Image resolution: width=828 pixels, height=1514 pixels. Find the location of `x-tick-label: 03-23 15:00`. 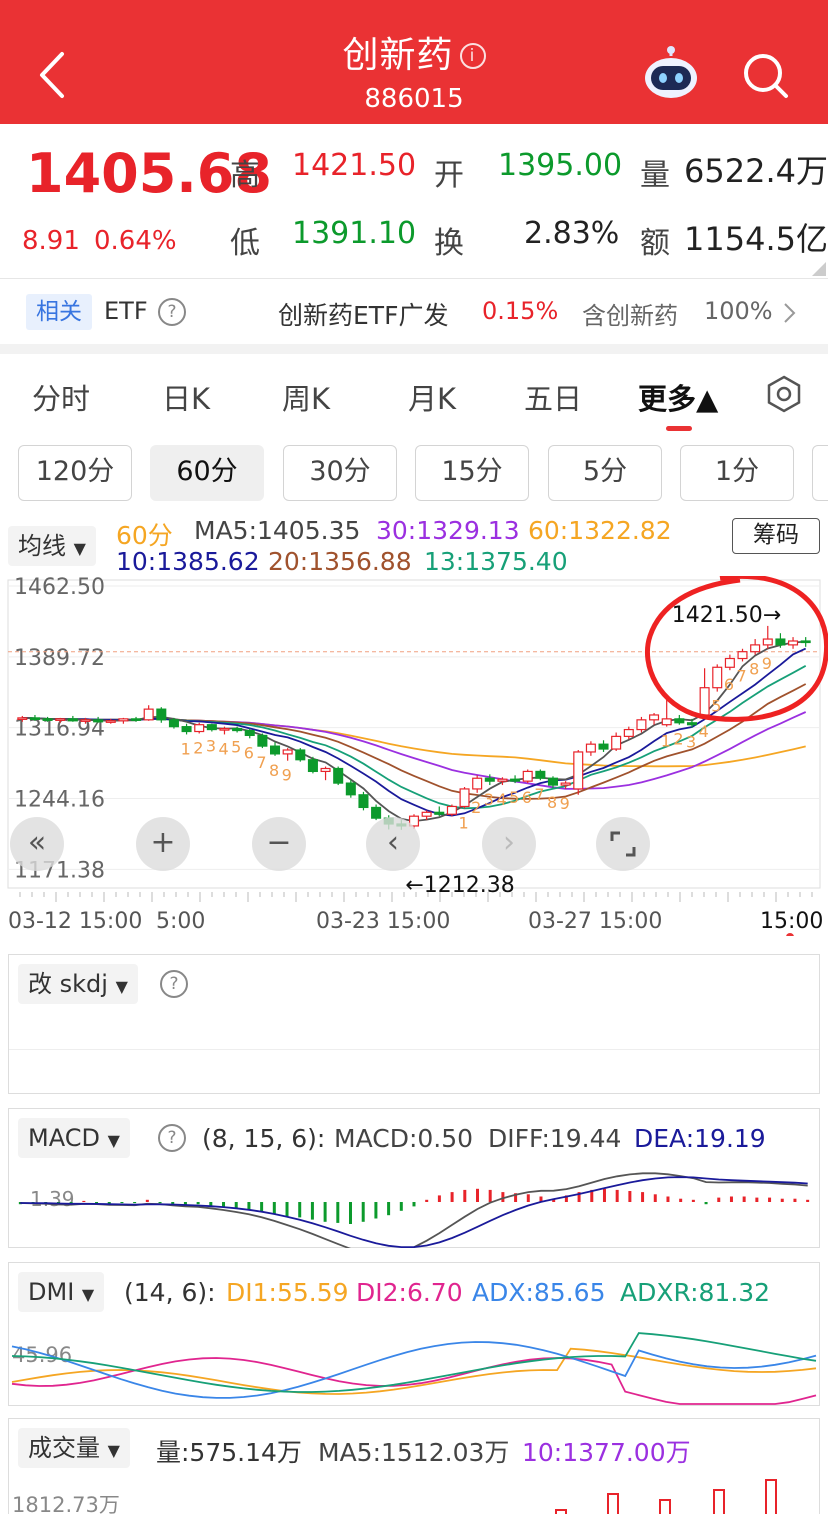

x-tick-label: 03-23 15:00 is located at coordinates (383, 921).